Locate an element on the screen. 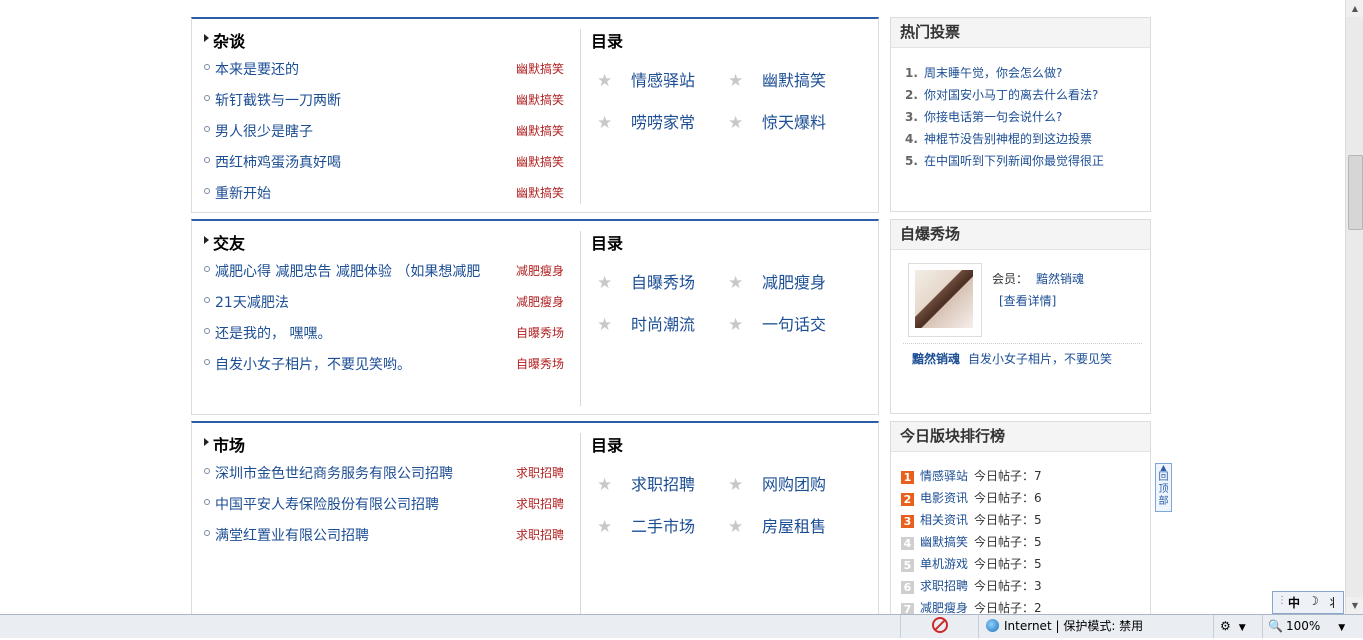 The image size is (1363, 640). directory-item: ★ 幽默搞笑 is located at coordinates (777, 79).